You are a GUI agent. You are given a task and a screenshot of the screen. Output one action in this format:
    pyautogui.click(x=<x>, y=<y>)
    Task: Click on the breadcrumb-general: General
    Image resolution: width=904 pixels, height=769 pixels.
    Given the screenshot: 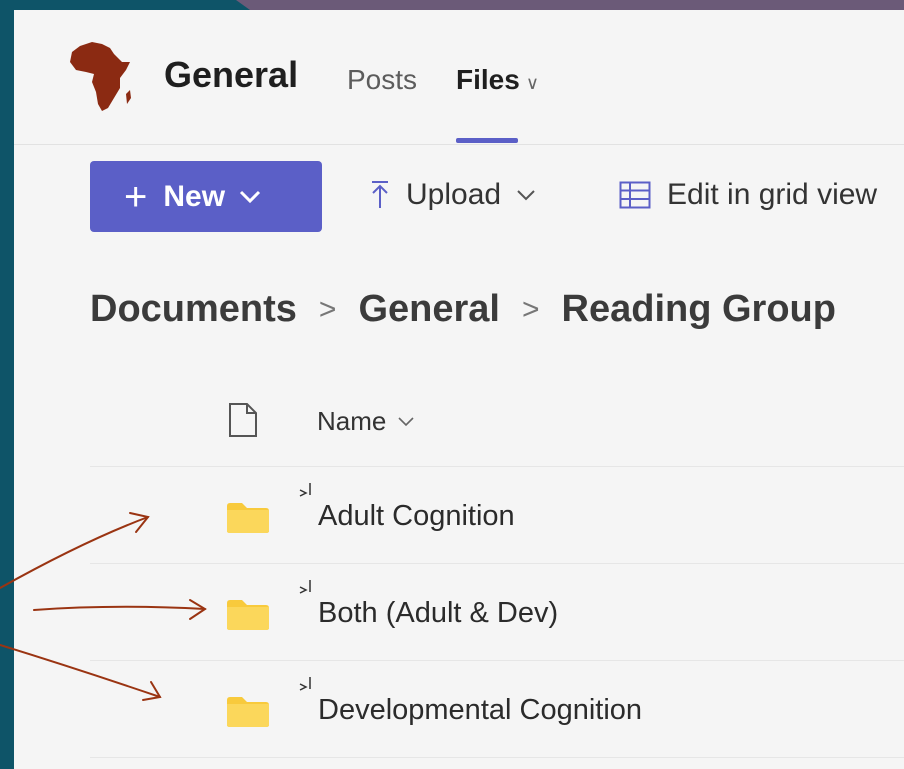 What is the action you would take?
    pyautogui.click(x=429, y=309)
    